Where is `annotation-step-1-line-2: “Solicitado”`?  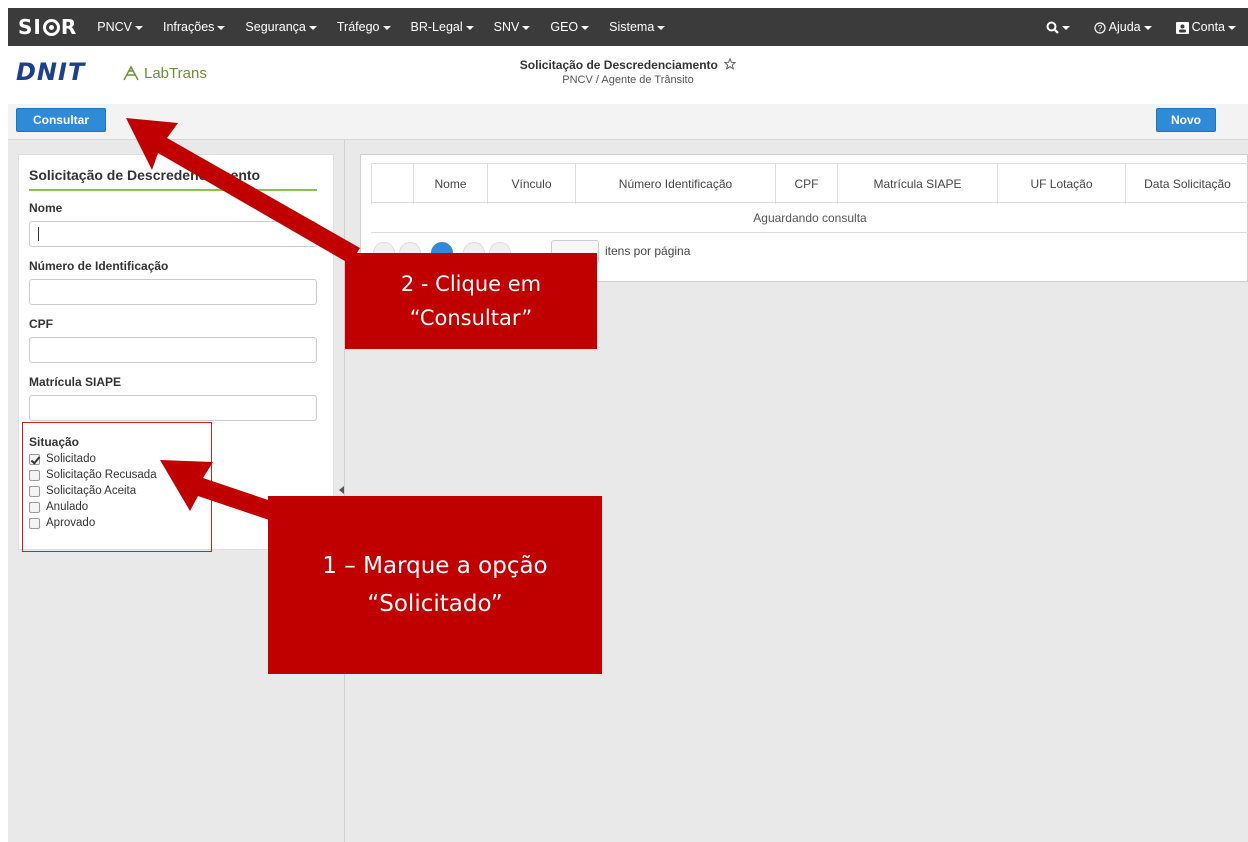 annotation-step-1-line-2: “Solicitado” is located at coordinates (435, 604).